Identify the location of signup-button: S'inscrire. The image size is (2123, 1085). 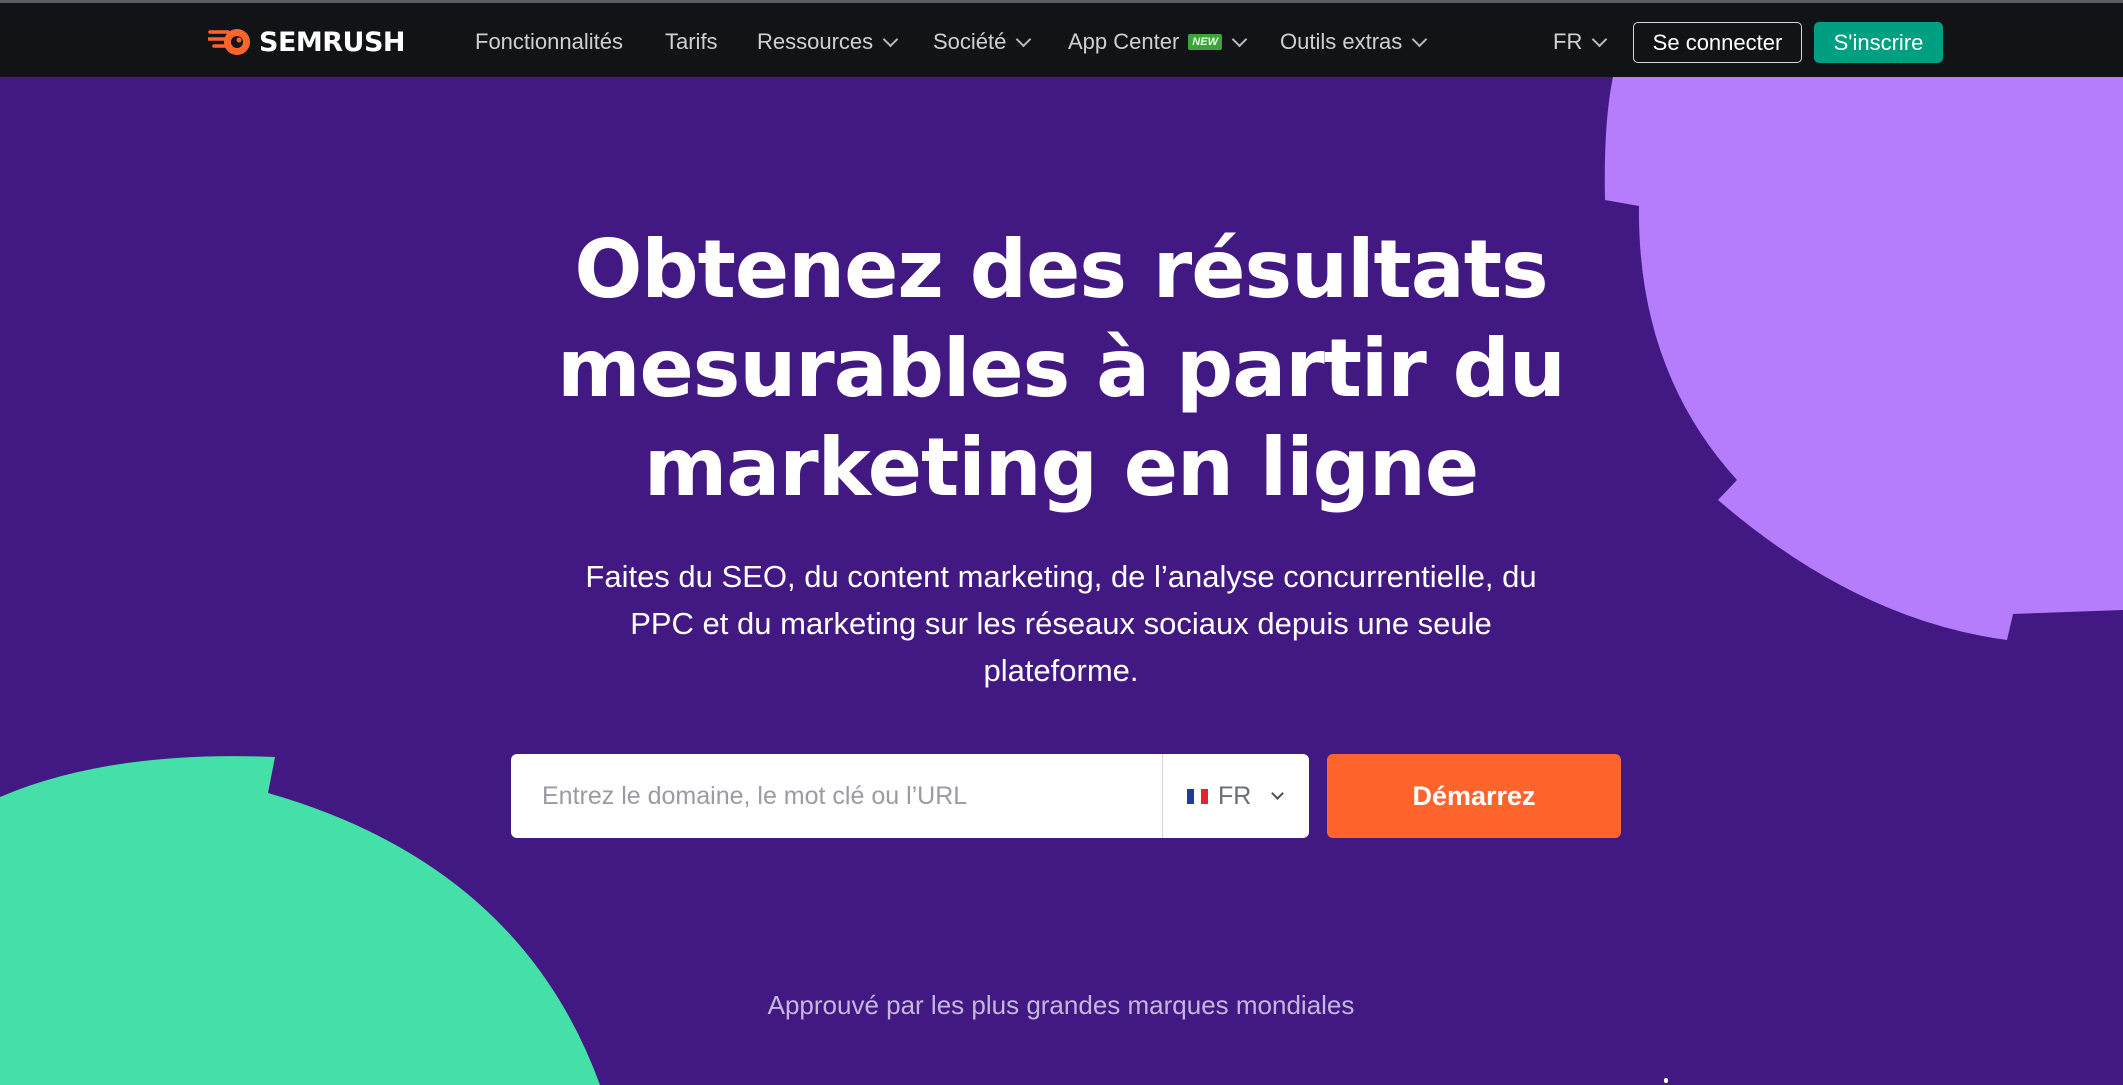
(1878, 42).